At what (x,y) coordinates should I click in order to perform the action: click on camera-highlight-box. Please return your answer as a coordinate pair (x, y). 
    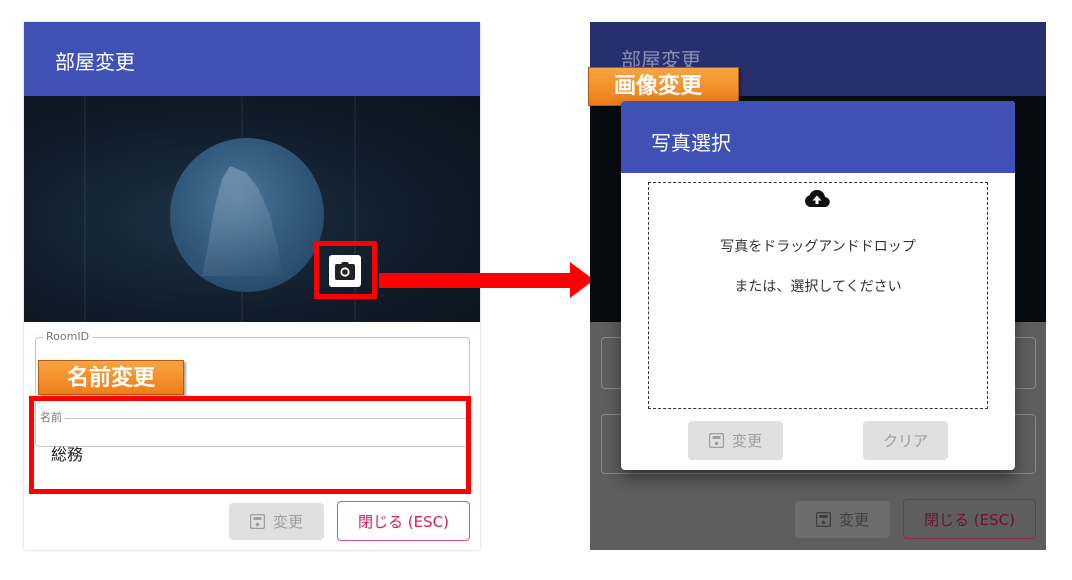
    Looking at the image, I should click on (345, 270).